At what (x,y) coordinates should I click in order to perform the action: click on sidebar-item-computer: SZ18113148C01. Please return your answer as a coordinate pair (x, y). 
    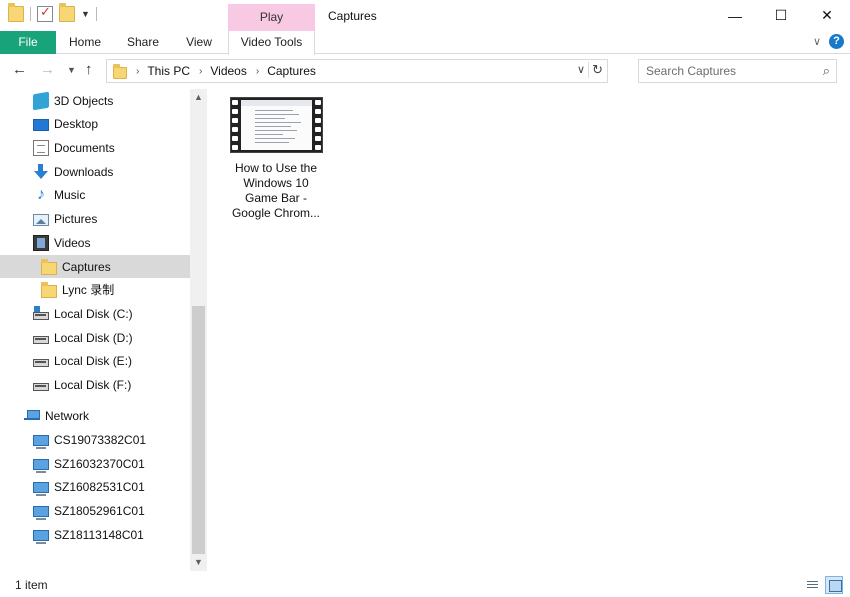
    Looking at the image, I should click on (95, 534).